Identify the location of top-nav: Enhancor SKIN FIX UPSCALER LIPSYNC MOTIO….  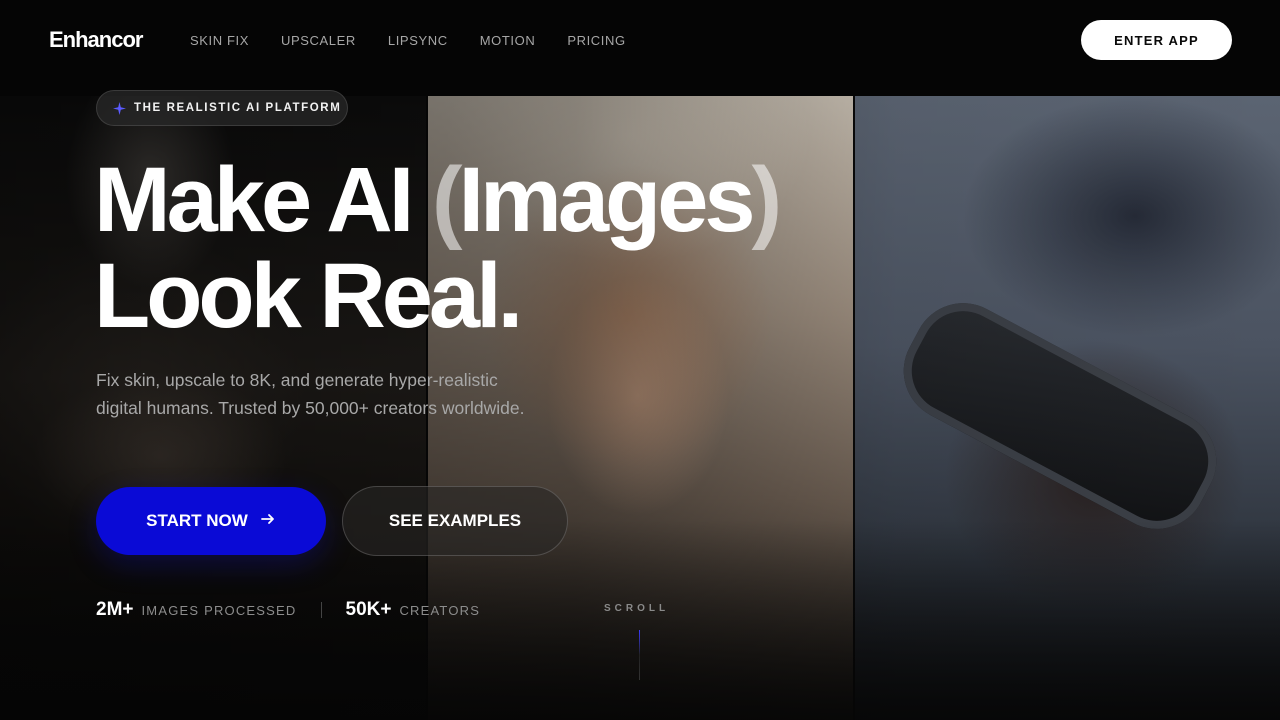
(640, 40).